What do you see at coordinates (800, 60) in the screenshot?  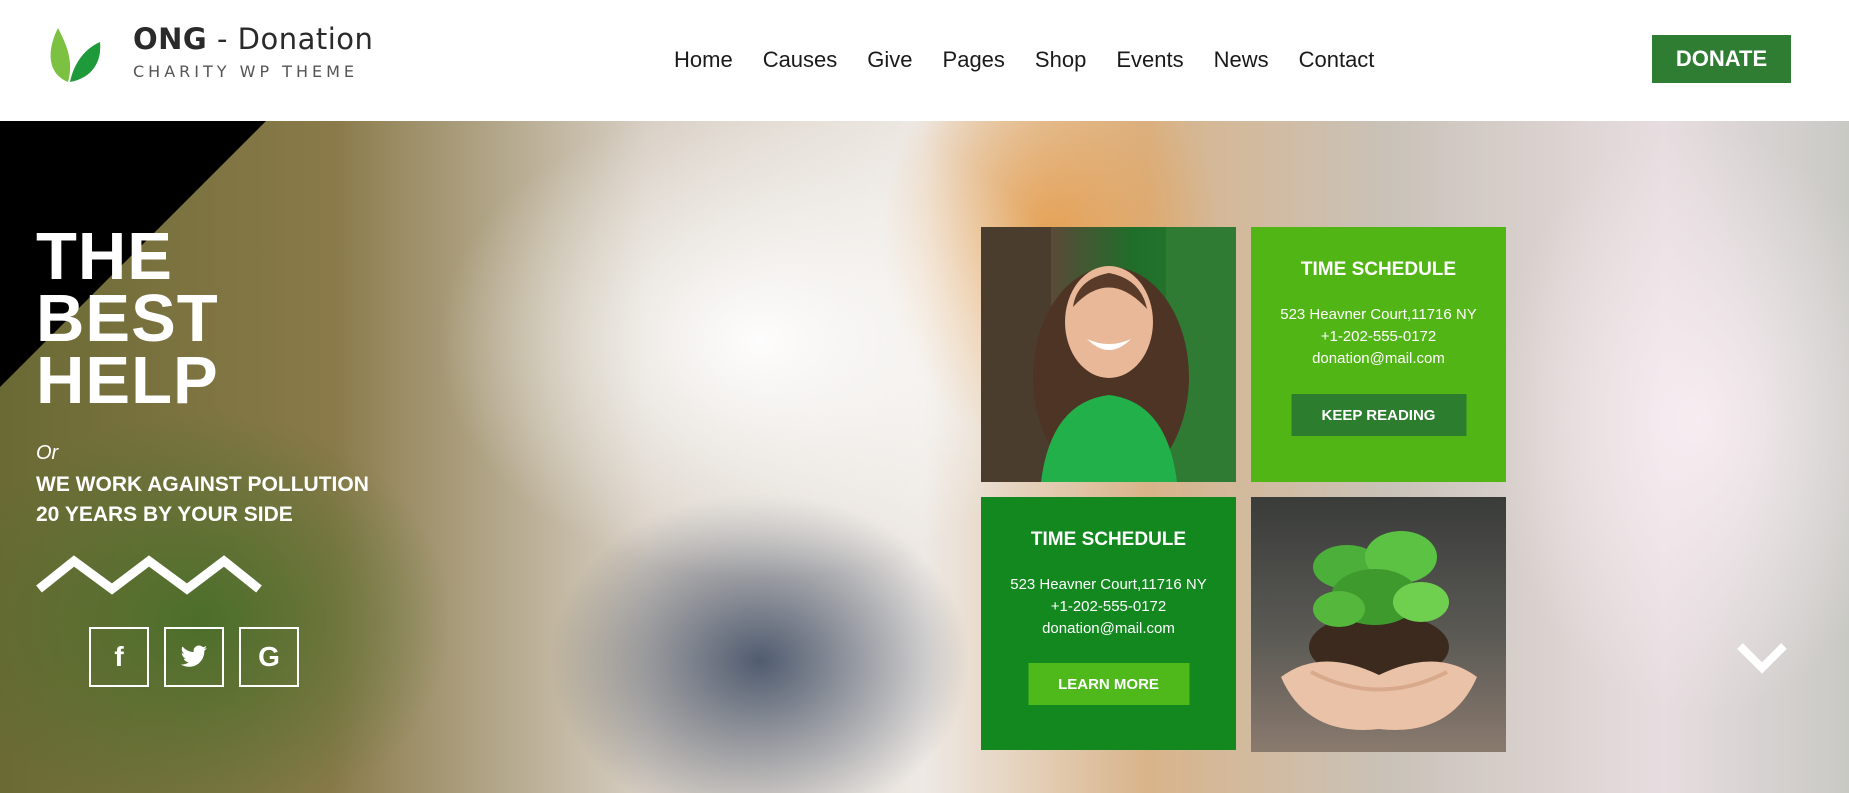 I see `nav-causes: Causes` at bounding box center [800, 60].